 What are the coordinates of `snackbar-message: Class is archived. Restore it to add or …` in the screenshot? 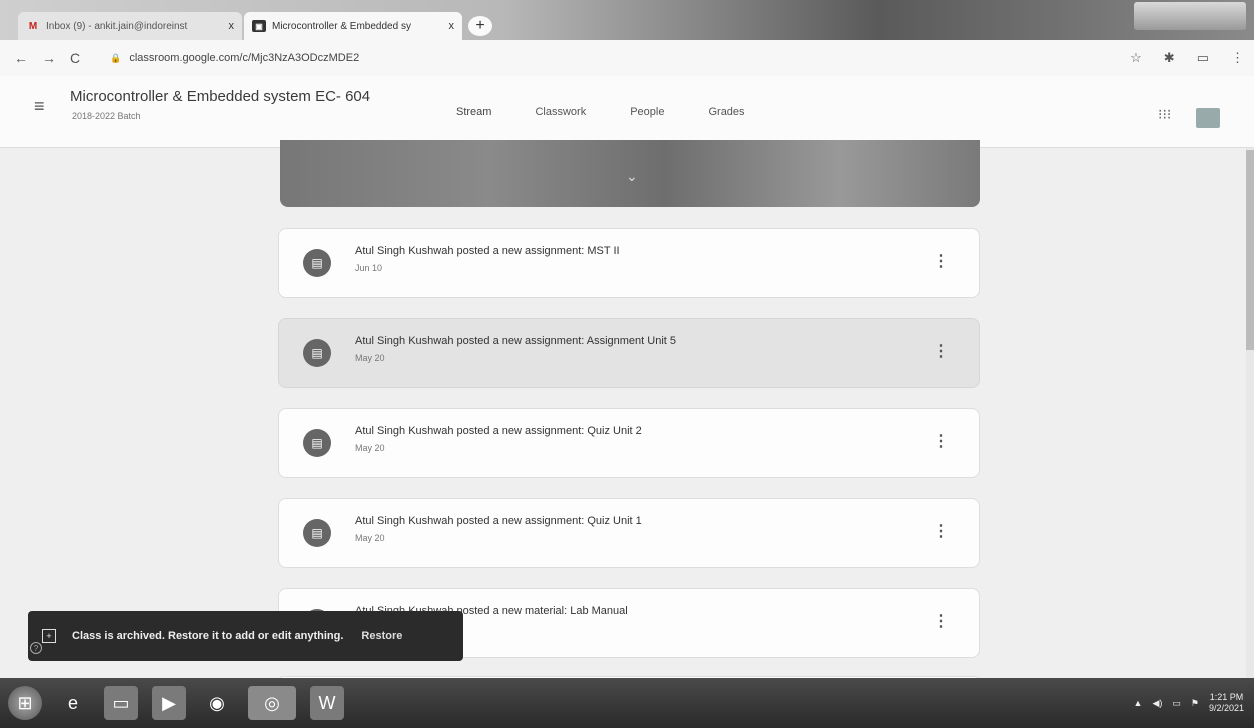 It's located at (208, 636).